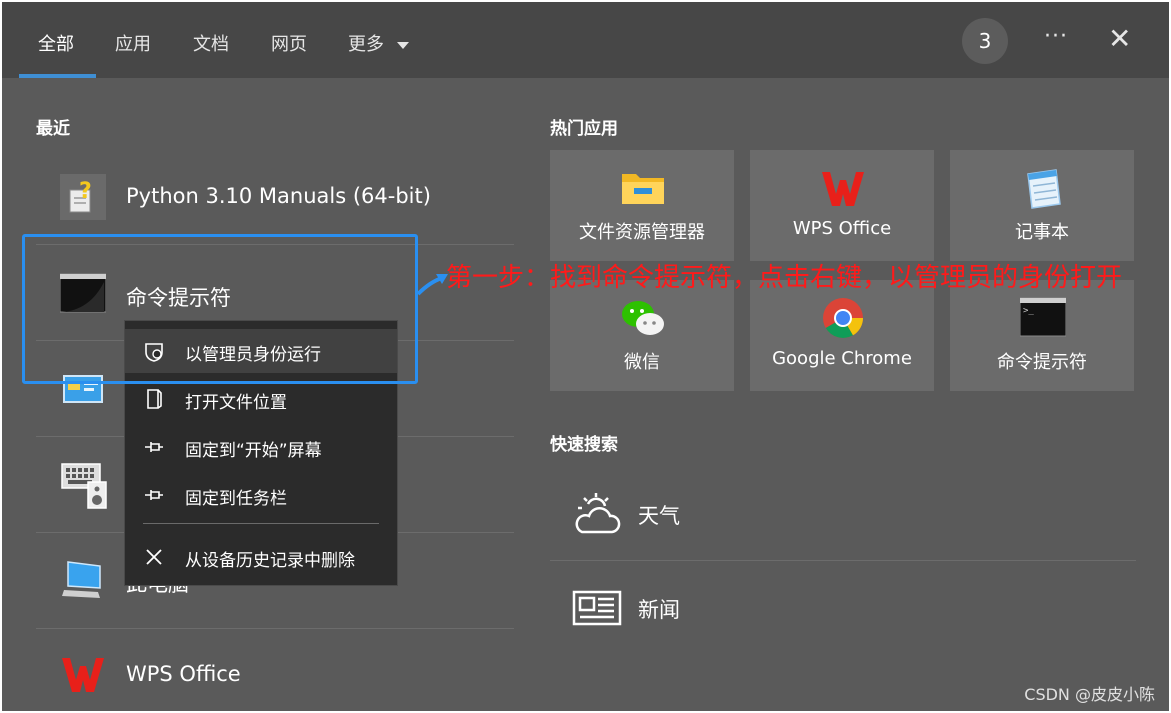 This screenshot has height=713, width=1171. I want to click on notepad-icon, so click(1044, 189).